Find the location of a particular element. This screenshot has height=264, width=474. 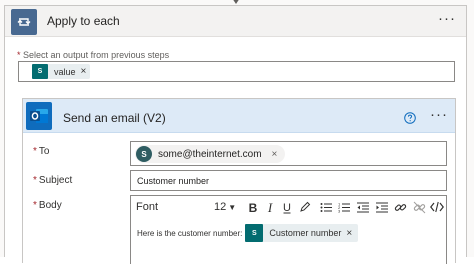

apply-to-each-title: Apply to each is located at coordinates (83, 21).